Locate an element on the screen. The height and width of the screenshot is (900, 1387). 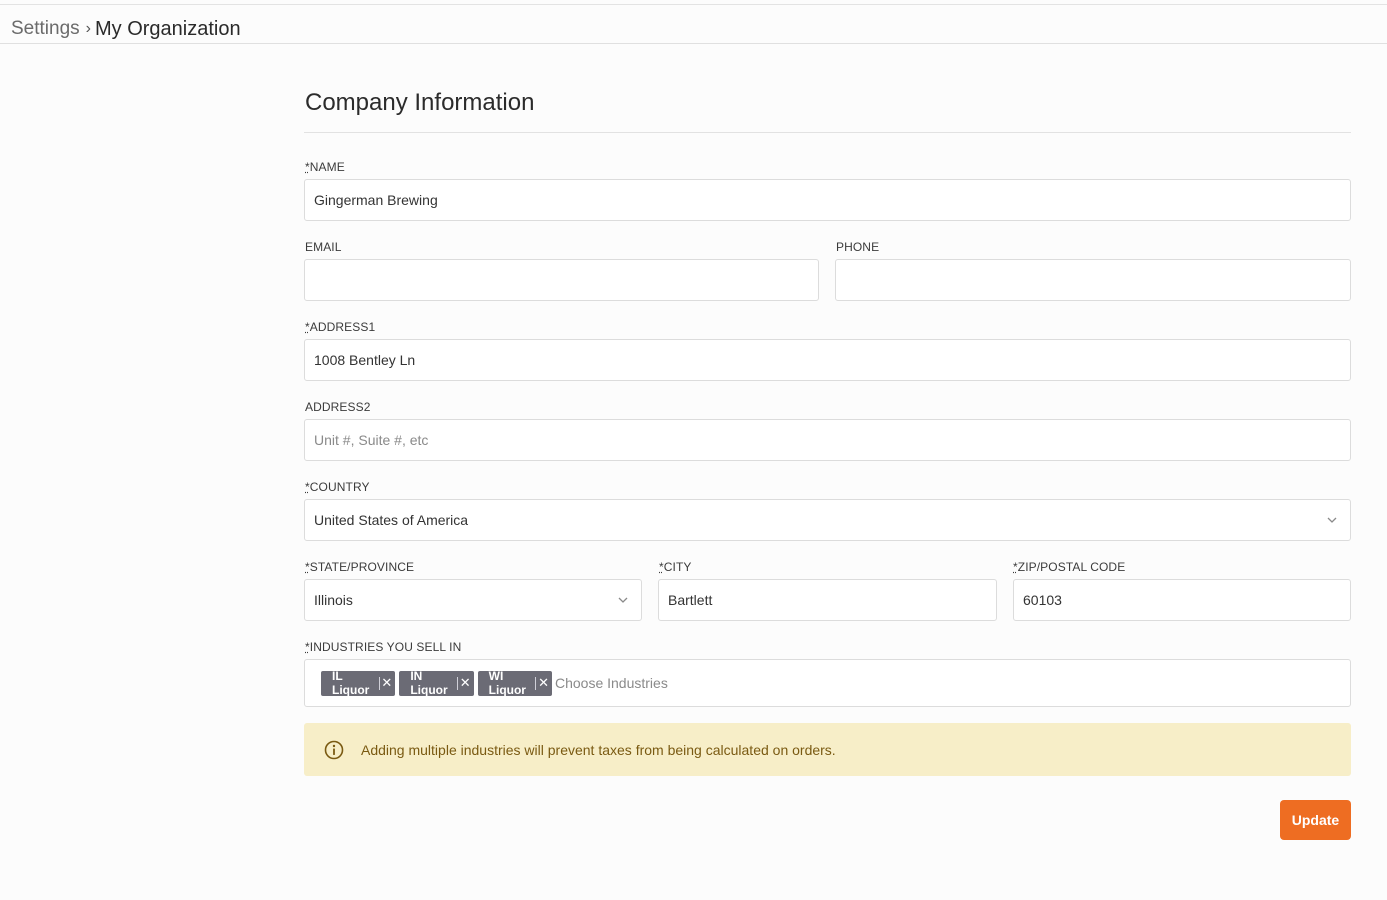
state-select: Illinois is located at coordinates (473, 600).